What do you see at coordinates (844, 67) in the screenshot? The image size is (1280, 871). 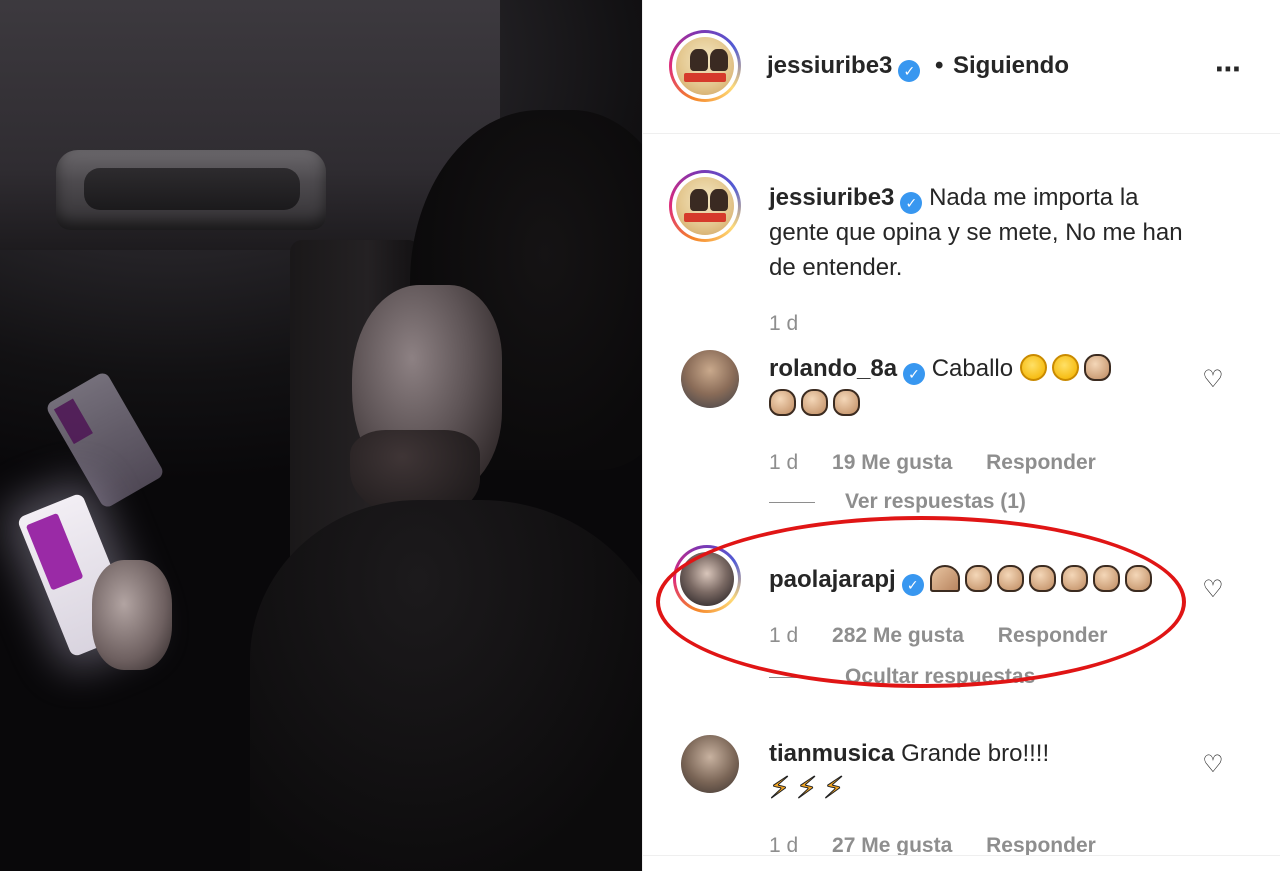 I see `author-username-link: jessiuribe3 ✓` at bounding box center [844, 67].